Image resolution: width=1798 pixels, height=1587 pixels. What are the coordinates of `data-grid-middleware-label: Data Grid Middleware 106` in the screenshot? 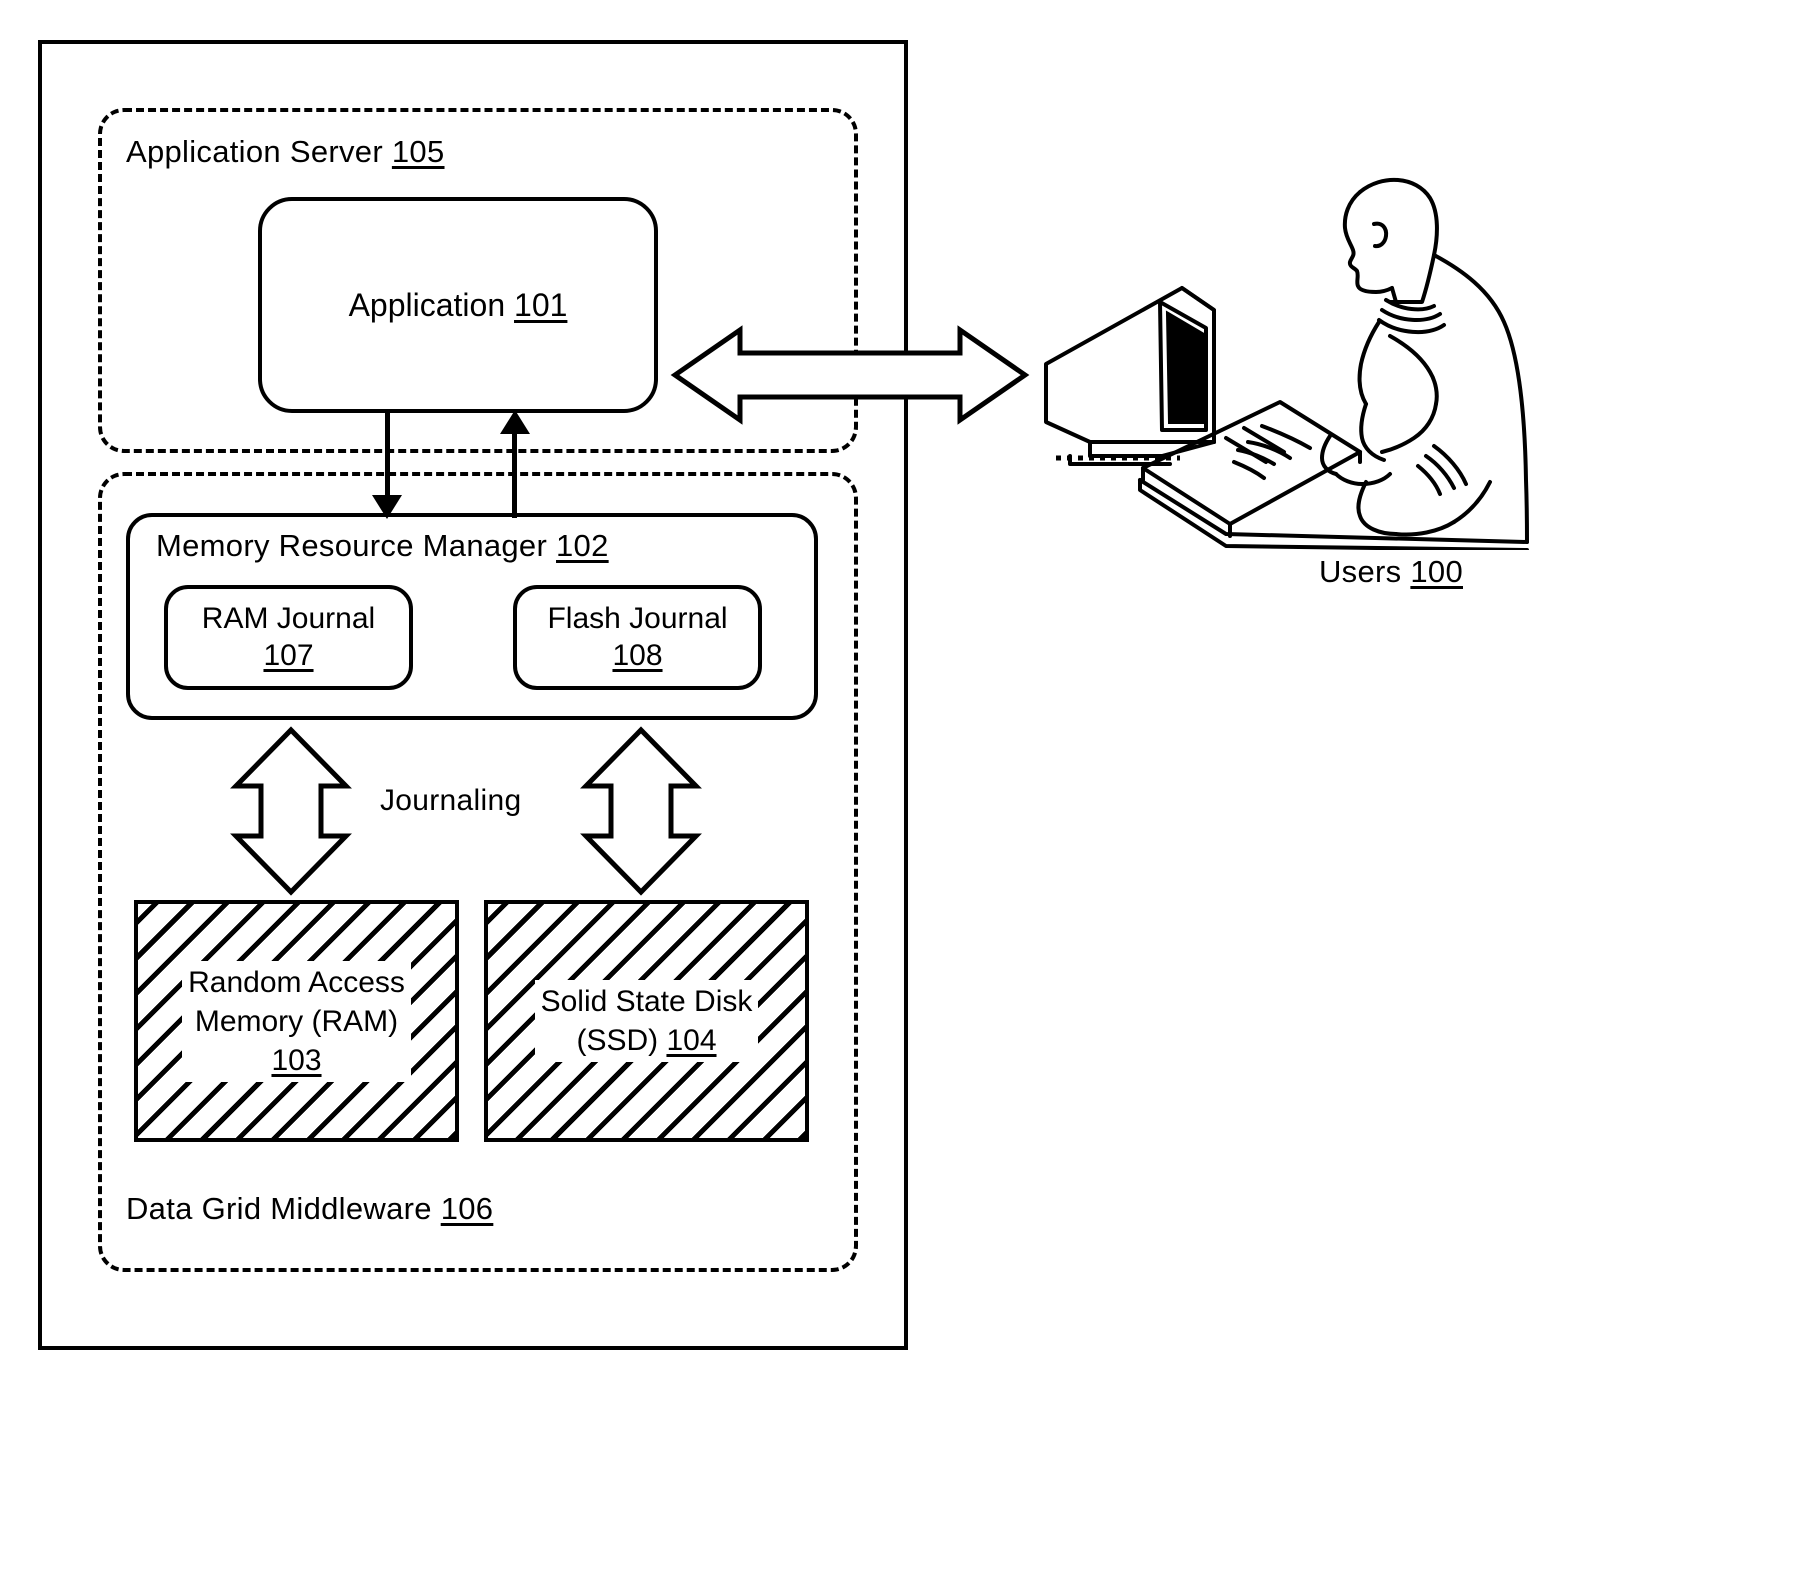 It's located at (310, 1208).